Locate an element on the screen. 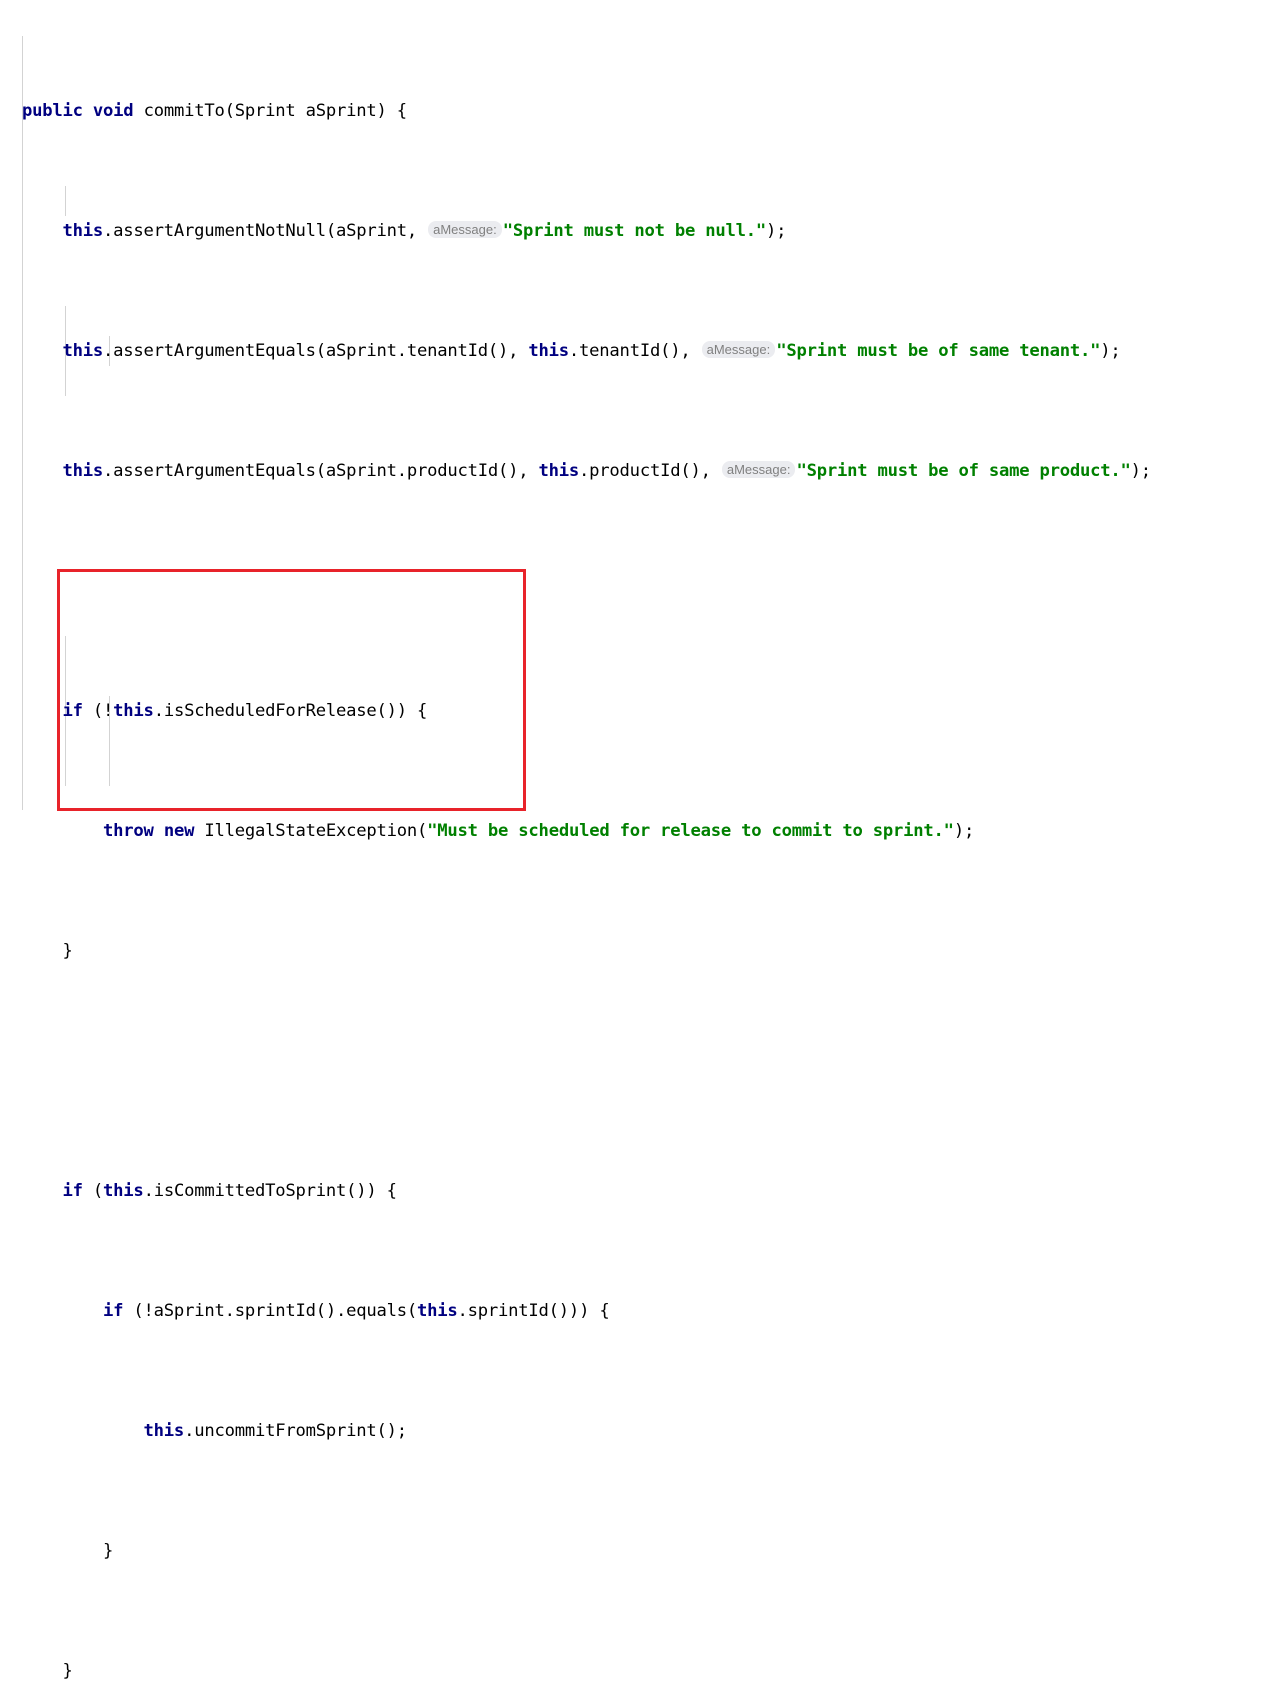 Image resolution: width=1280 pixels, height=1686 pixels. string-literal: "Sprint must be of same tenant." is located at coordinates (938, 351).